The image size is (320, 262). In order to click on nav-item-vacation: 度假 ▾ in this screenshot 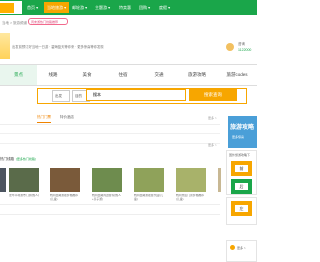, I will do `click(164, 7)`.